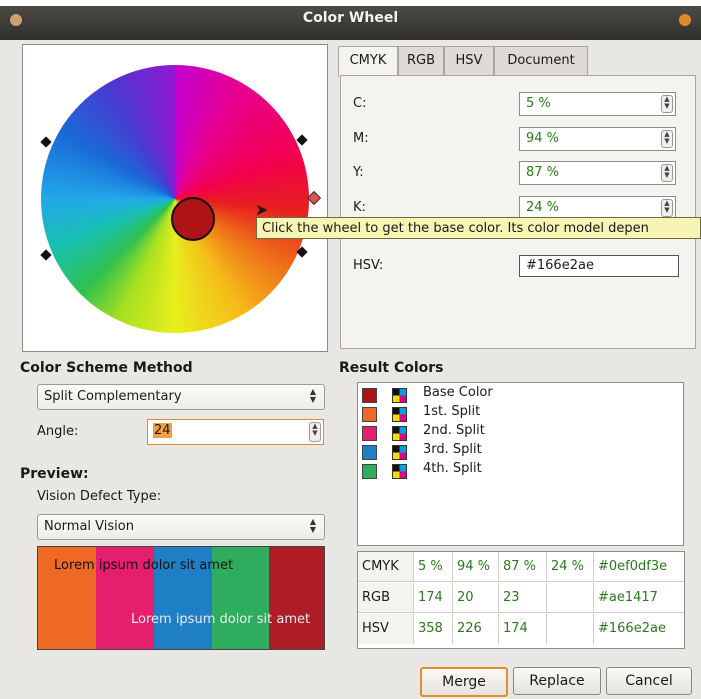 The width and height of the screenshot is (701, 699). Describe the element at coordinates (597, 104) in the screenshot. I see `c-spinbox: 5 % ▲ ▼` at that location.